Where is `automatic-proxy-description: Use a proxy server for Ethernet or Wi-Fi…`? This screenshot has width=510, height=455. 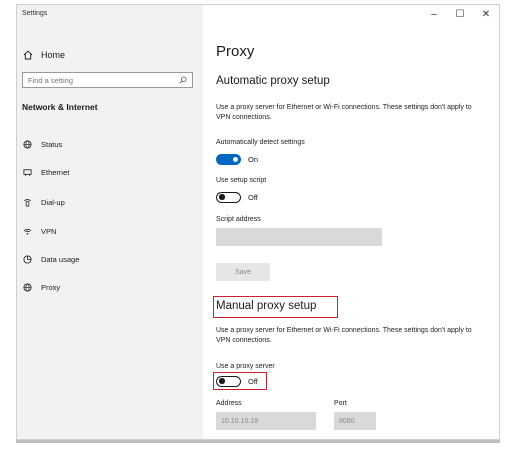 automatic-proxy-description: Use a proxy server for Ethernet or Wi-Fi… is located at coordinates (344, 112).